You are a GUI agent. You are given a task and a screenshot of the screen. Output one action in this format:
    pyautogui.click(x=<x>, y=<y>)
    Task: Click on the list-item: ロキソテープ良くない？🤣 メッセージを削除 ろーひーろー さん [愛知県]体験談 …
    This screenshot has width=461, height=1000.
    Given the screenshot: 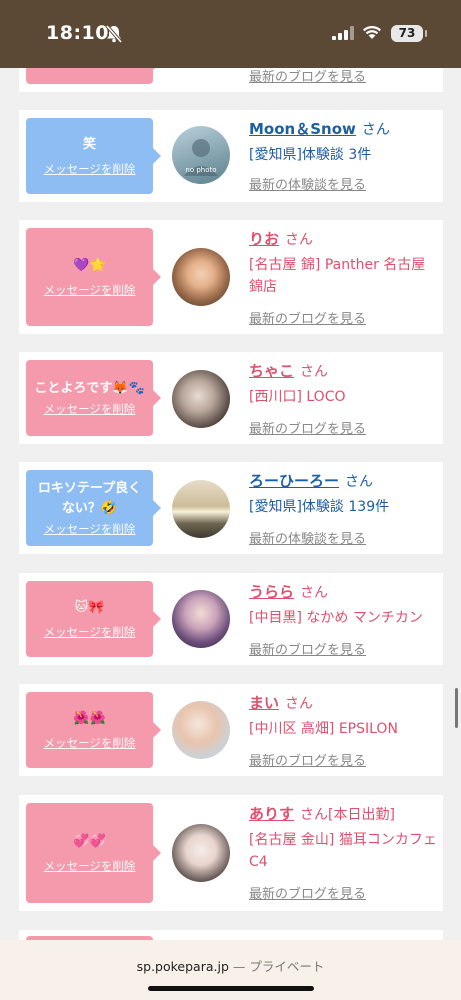 What is the action you would take?
    pyautogui.click(x=231, y=508)
    